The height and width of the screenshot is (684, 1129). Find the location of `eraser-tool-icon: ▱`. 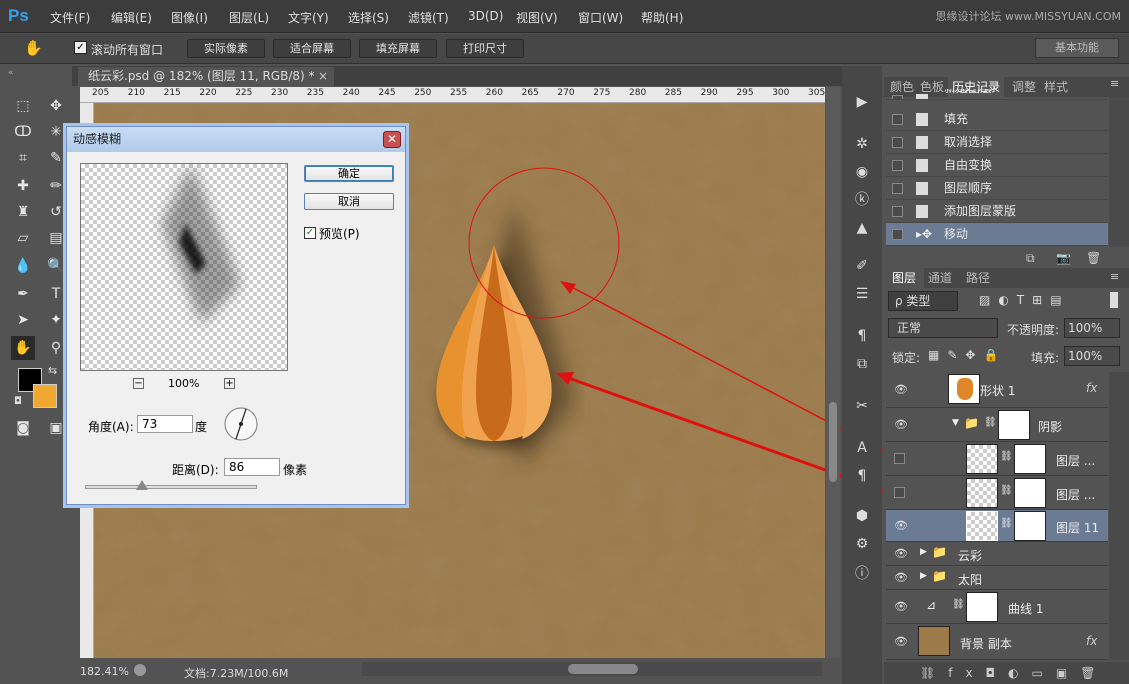

eraser-tool-icon: ▱ is located at coordinates (23, 238).